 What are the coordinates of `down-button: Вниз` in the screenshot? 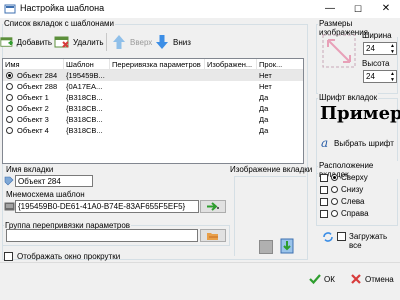 It's located at (176, 42).